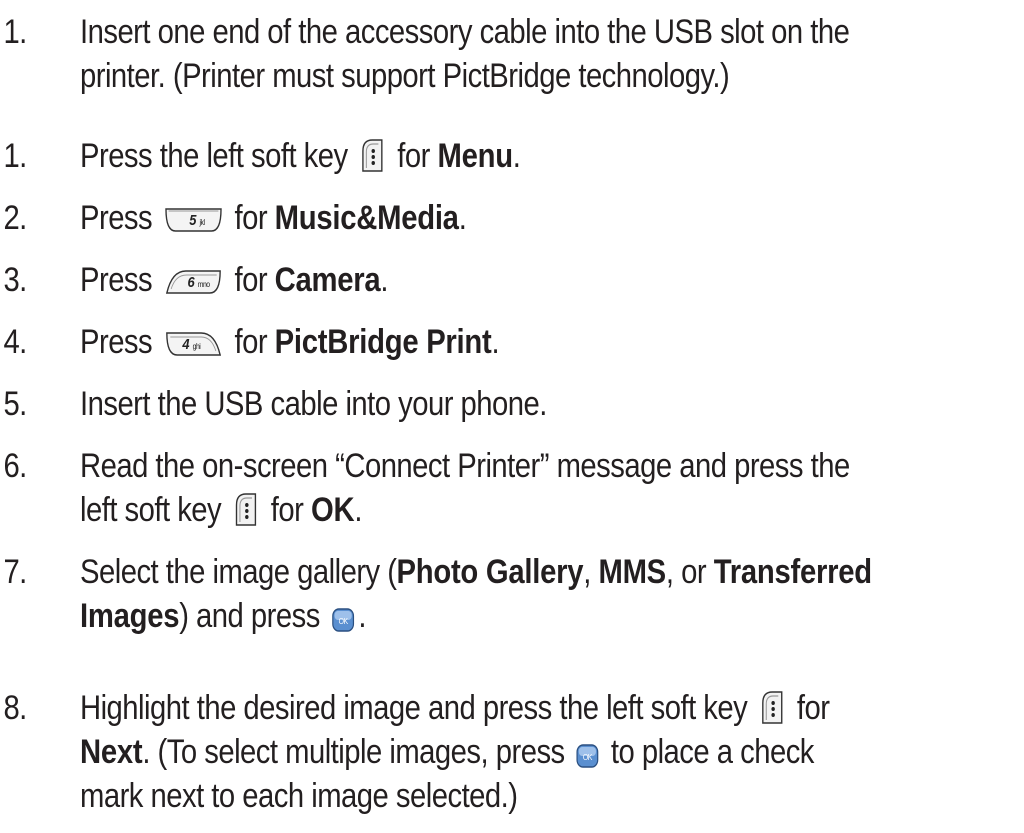 This screenshot has width=1024, height=833. What do you see at coordinates (15, 708) in the screenshot?
I see `step-number: 8.` at bounding box center [15, 708].